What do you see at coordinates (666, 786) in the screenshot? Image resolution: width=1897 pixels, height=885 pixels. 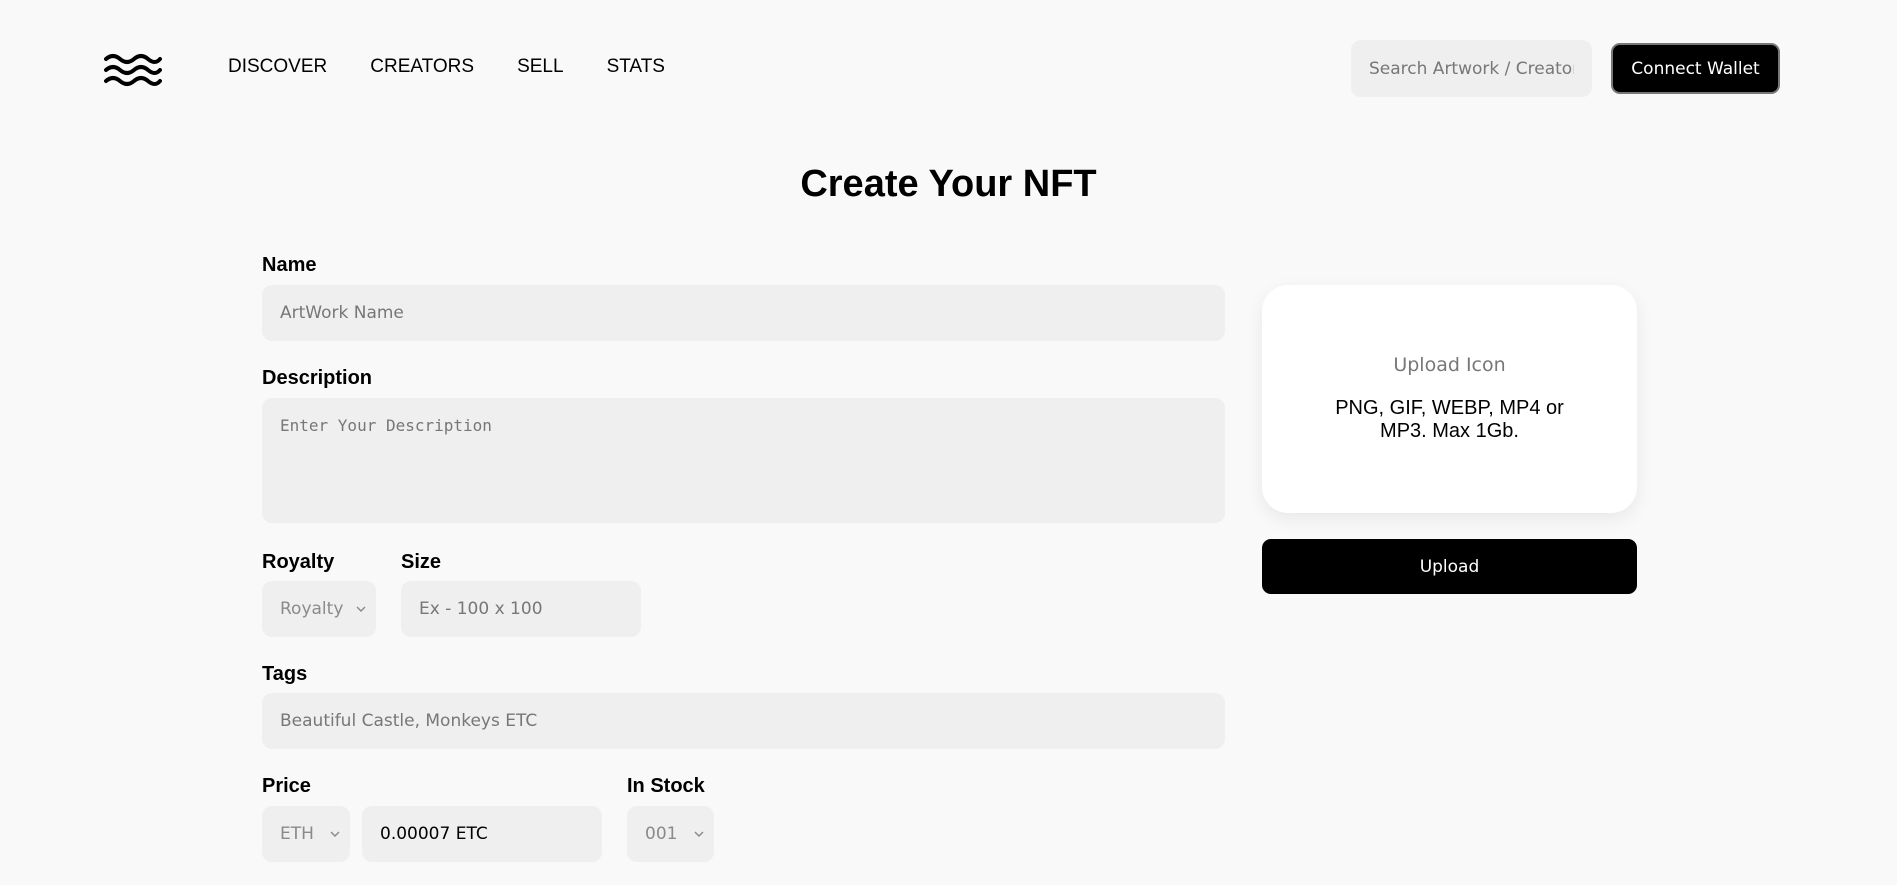 I see `in-stock-label: In Stock` at bounding box center [666, 786].